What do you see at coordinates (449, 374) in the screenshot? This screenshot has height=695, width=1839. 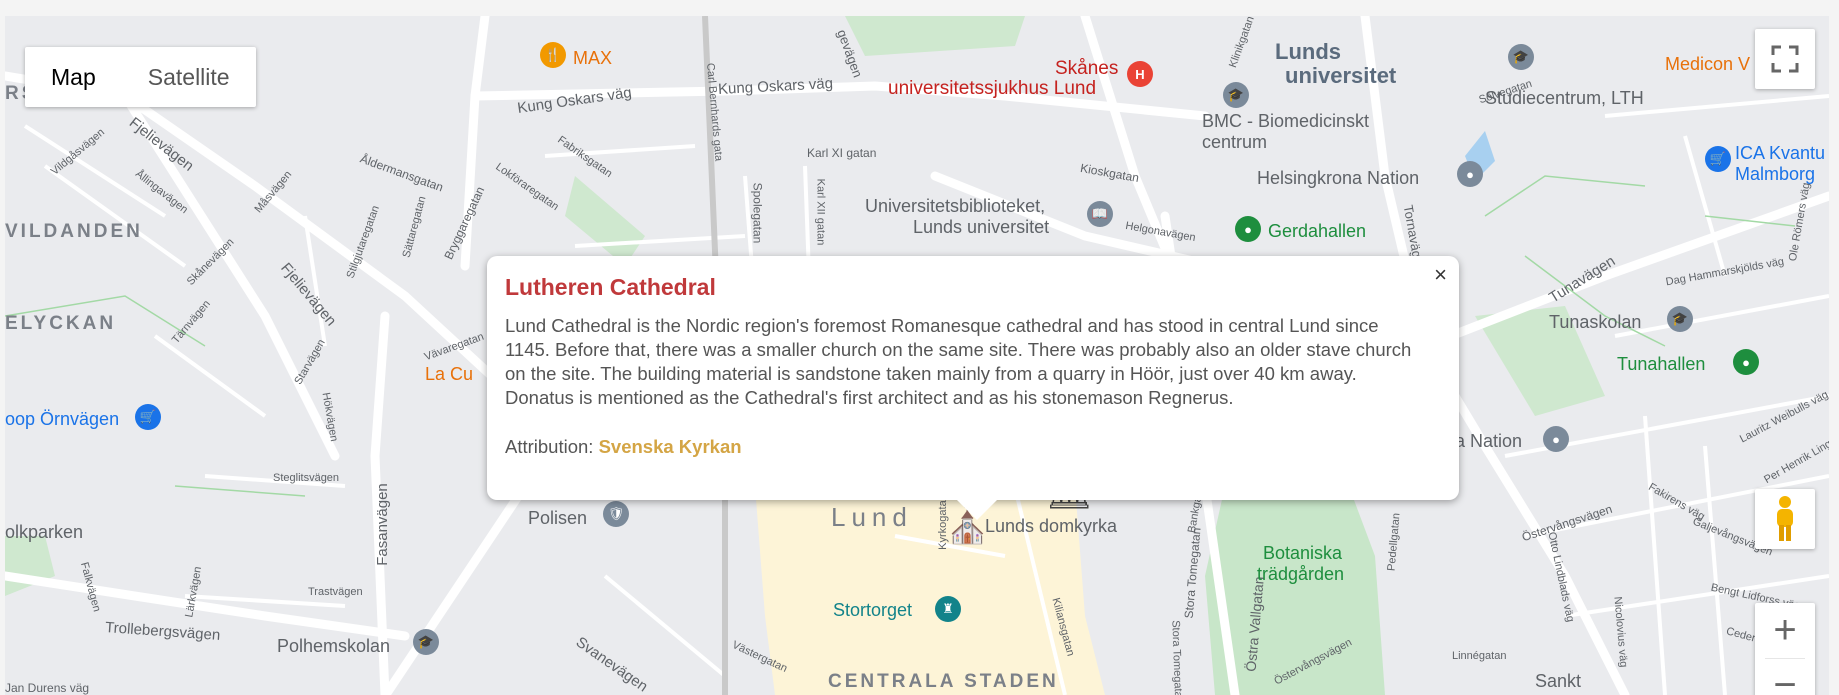 I see `poi-label: La Cu` at bounding box center [449, 374].